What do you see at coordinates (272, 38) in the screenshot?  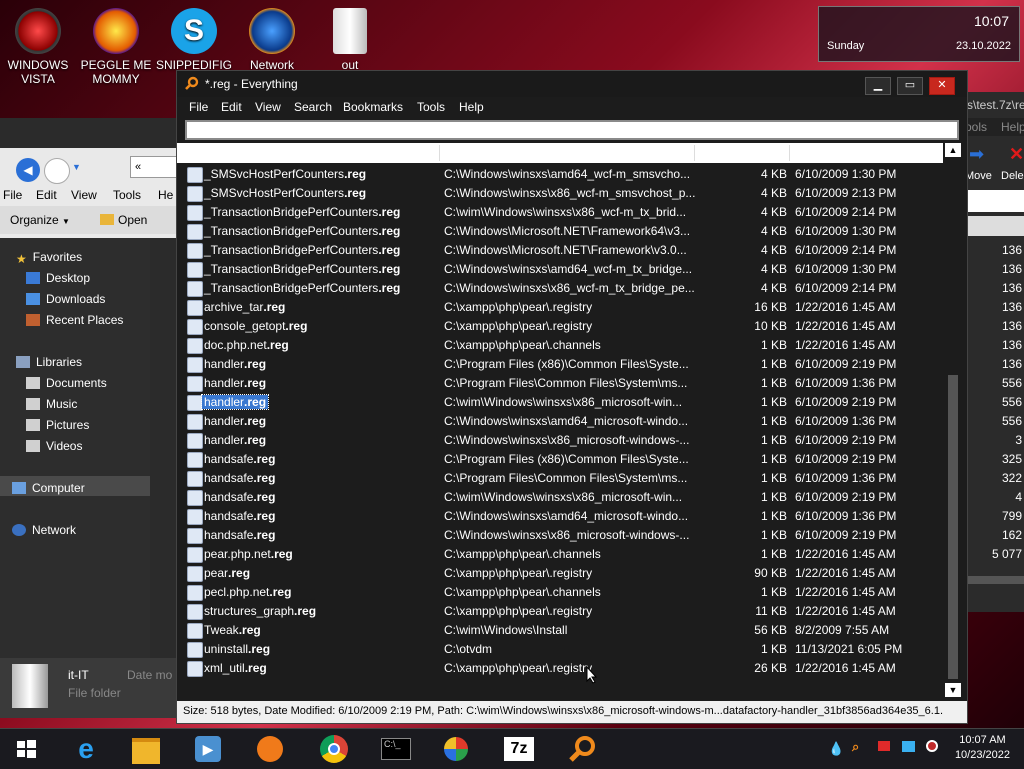 I see `desktop-icon-network: Network` at bounding box center [272, 38].